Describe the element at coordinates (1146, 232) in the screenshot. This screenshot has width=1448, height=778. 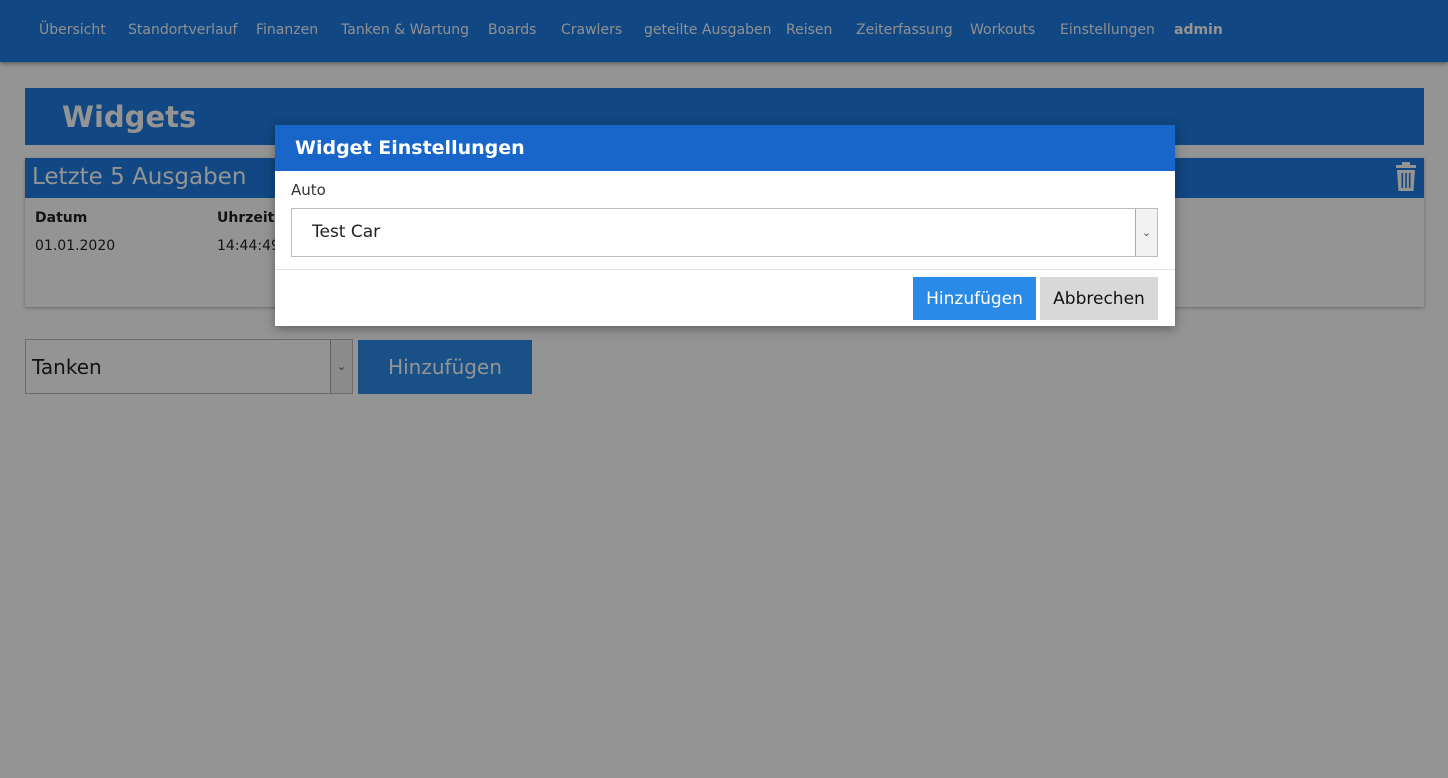
I see `chevron-down-icon: ⌄` at that location.